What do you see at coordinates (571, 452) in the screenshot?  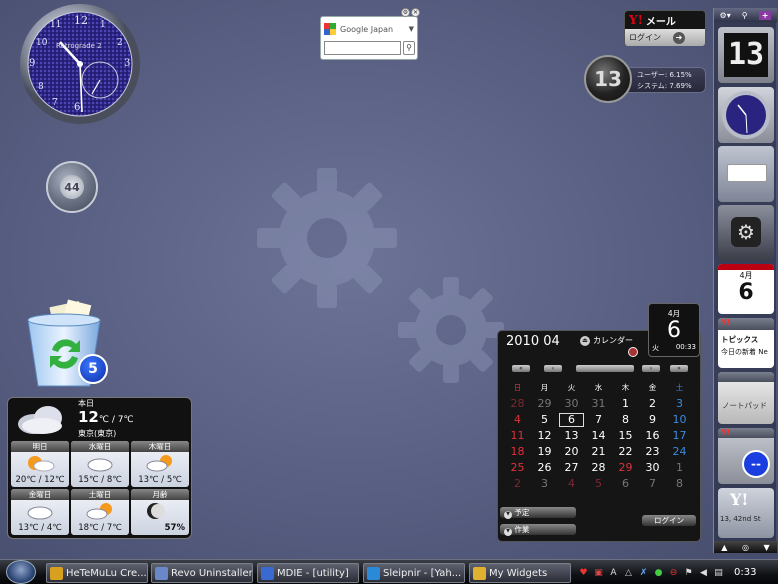 I see `calendar-day: 20` at bounding box center [571, 452].